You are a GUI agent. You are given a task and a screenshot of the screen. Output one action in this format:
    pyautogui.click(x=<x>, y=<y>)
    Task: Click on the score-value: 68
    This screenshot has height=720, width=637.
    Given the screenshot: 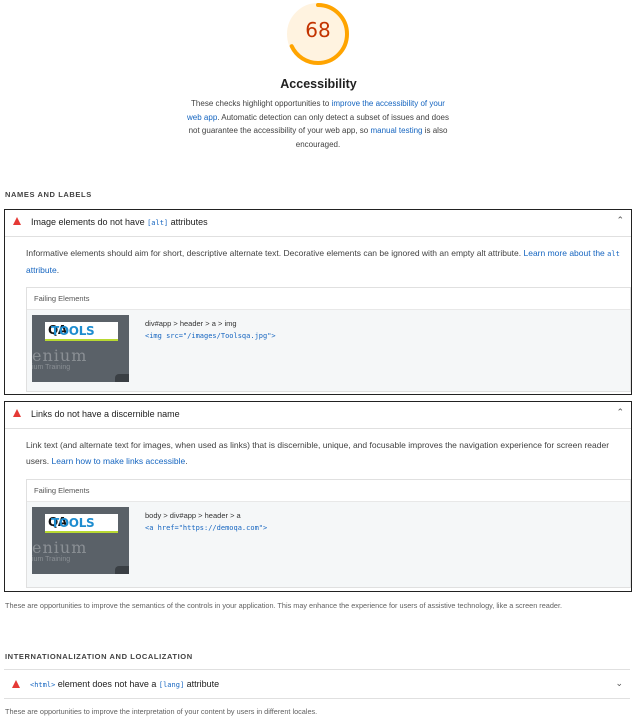 What is the action you would take?
    pyautogui.click(x=318, y=30)
    